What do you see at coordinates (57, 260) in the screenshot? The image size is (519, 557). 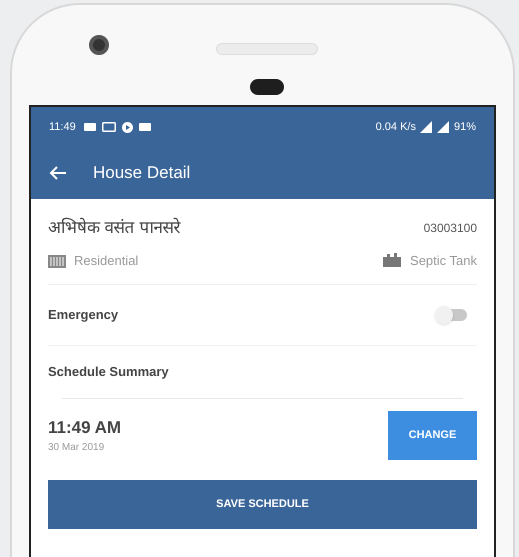 I see `building-icon` at bounding box center [57, 260].